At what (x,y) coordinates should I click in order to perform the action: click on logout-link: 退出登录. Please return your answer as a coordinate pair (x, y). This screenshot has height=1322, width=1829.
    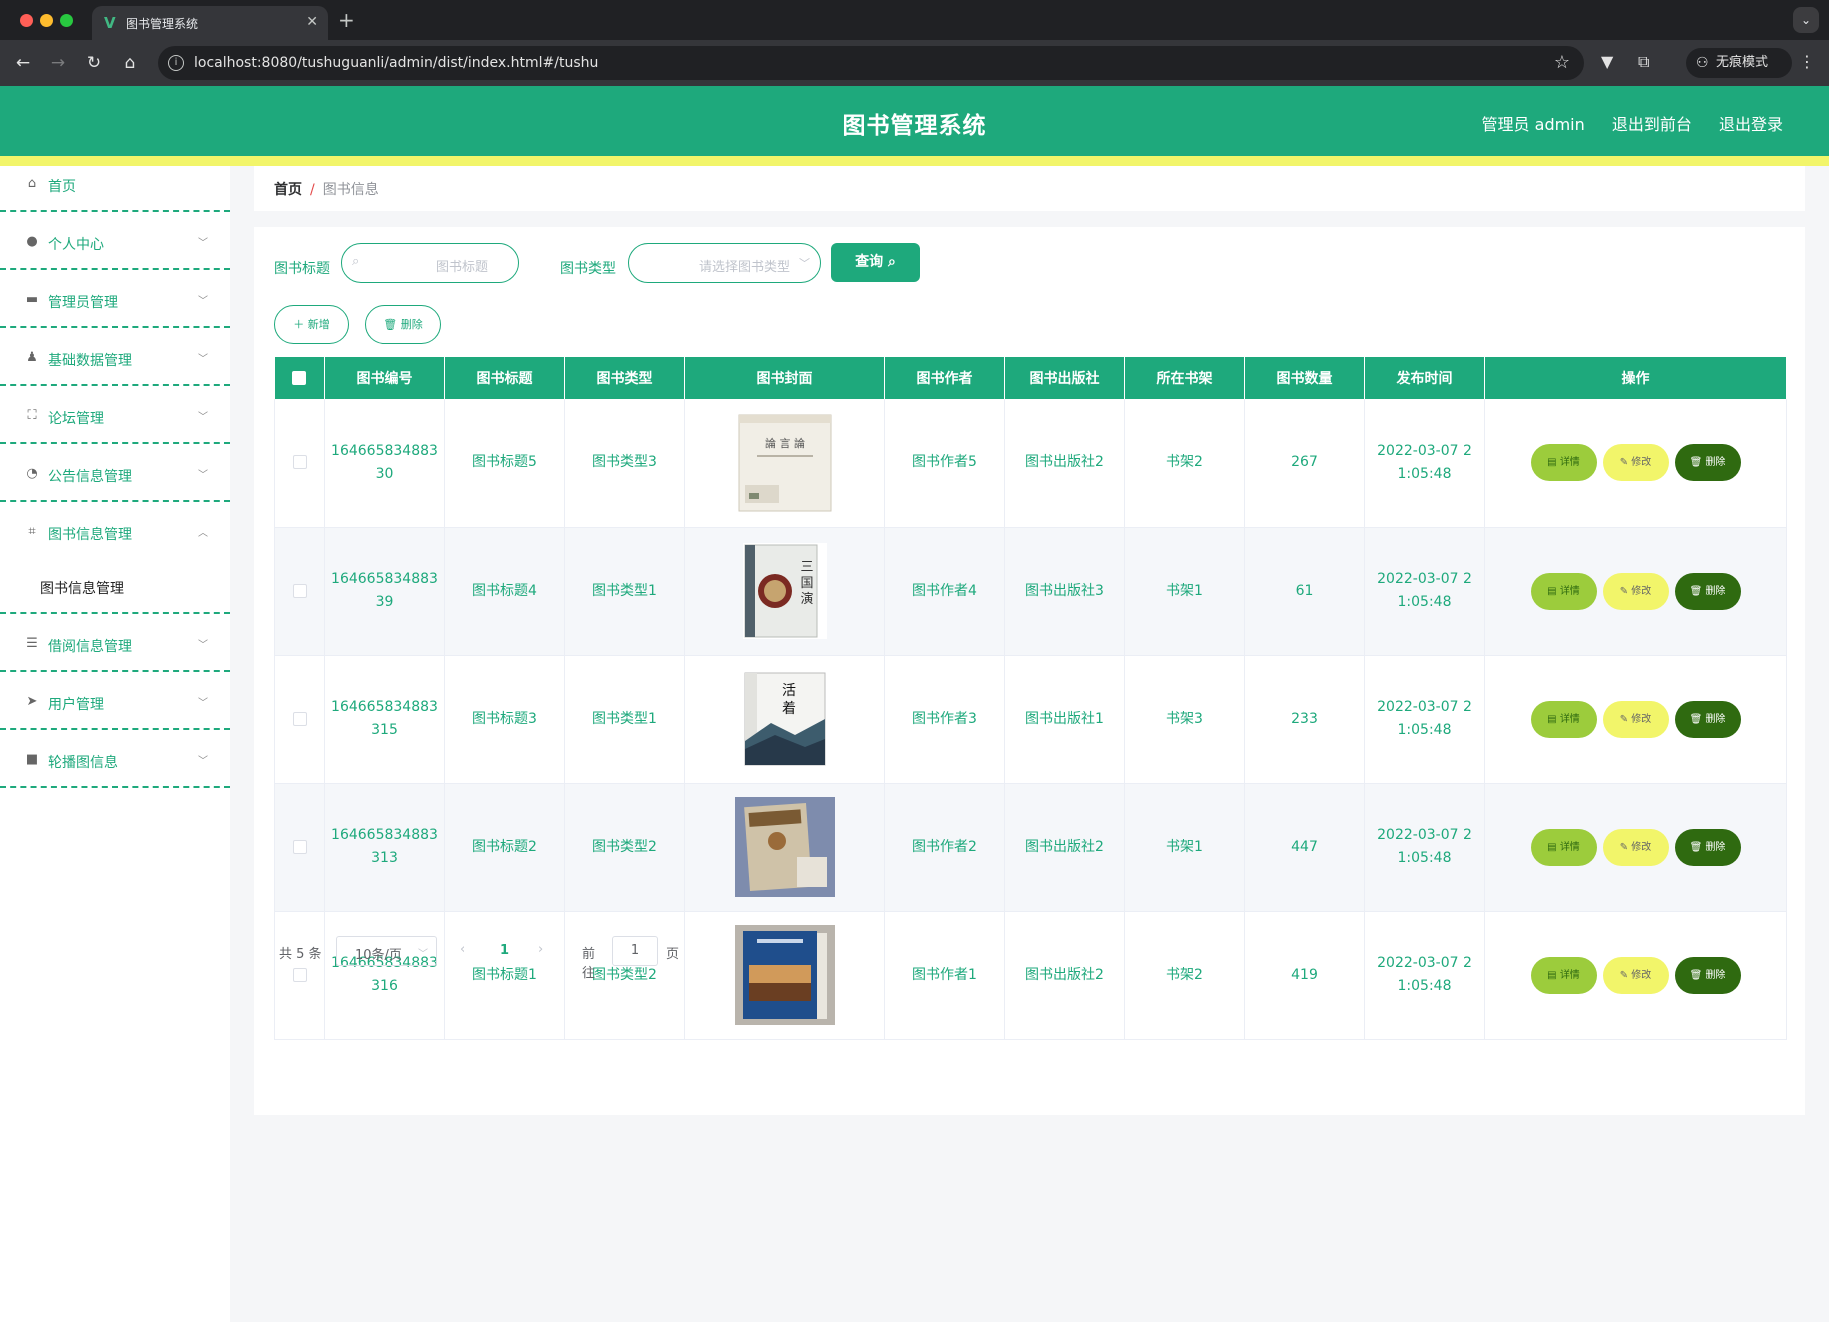
    Looking at the image, I should click on (1751, 124).